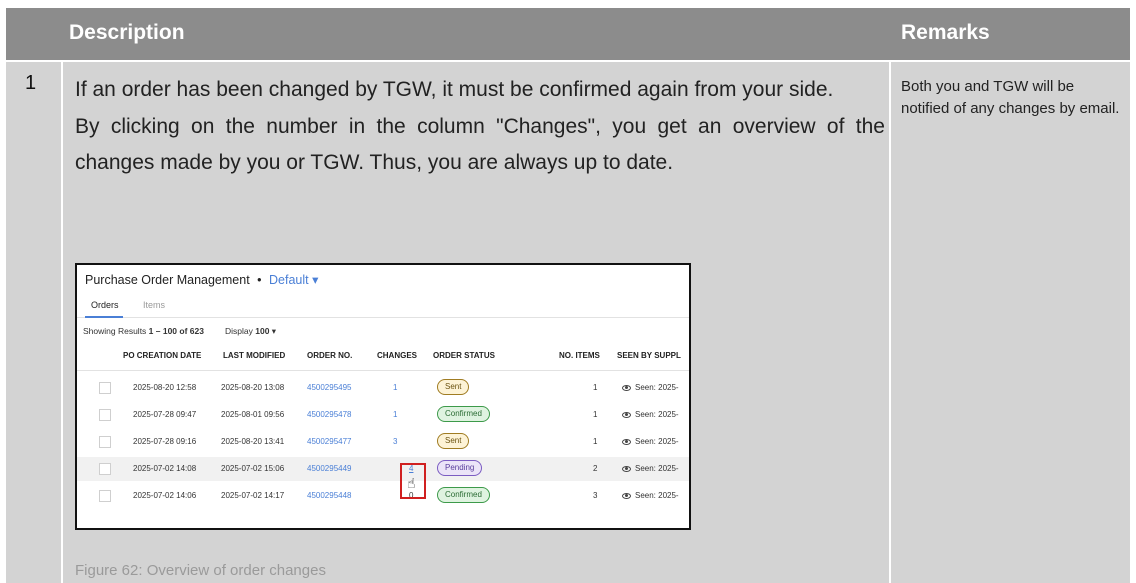 The height and width of the screenshot is (583, 1136). What do you see at coordinates (200, 570) in the screenshot?
I see `figure-caption: Figure 62: Overview of order changes` at bounding box center [200, 570].